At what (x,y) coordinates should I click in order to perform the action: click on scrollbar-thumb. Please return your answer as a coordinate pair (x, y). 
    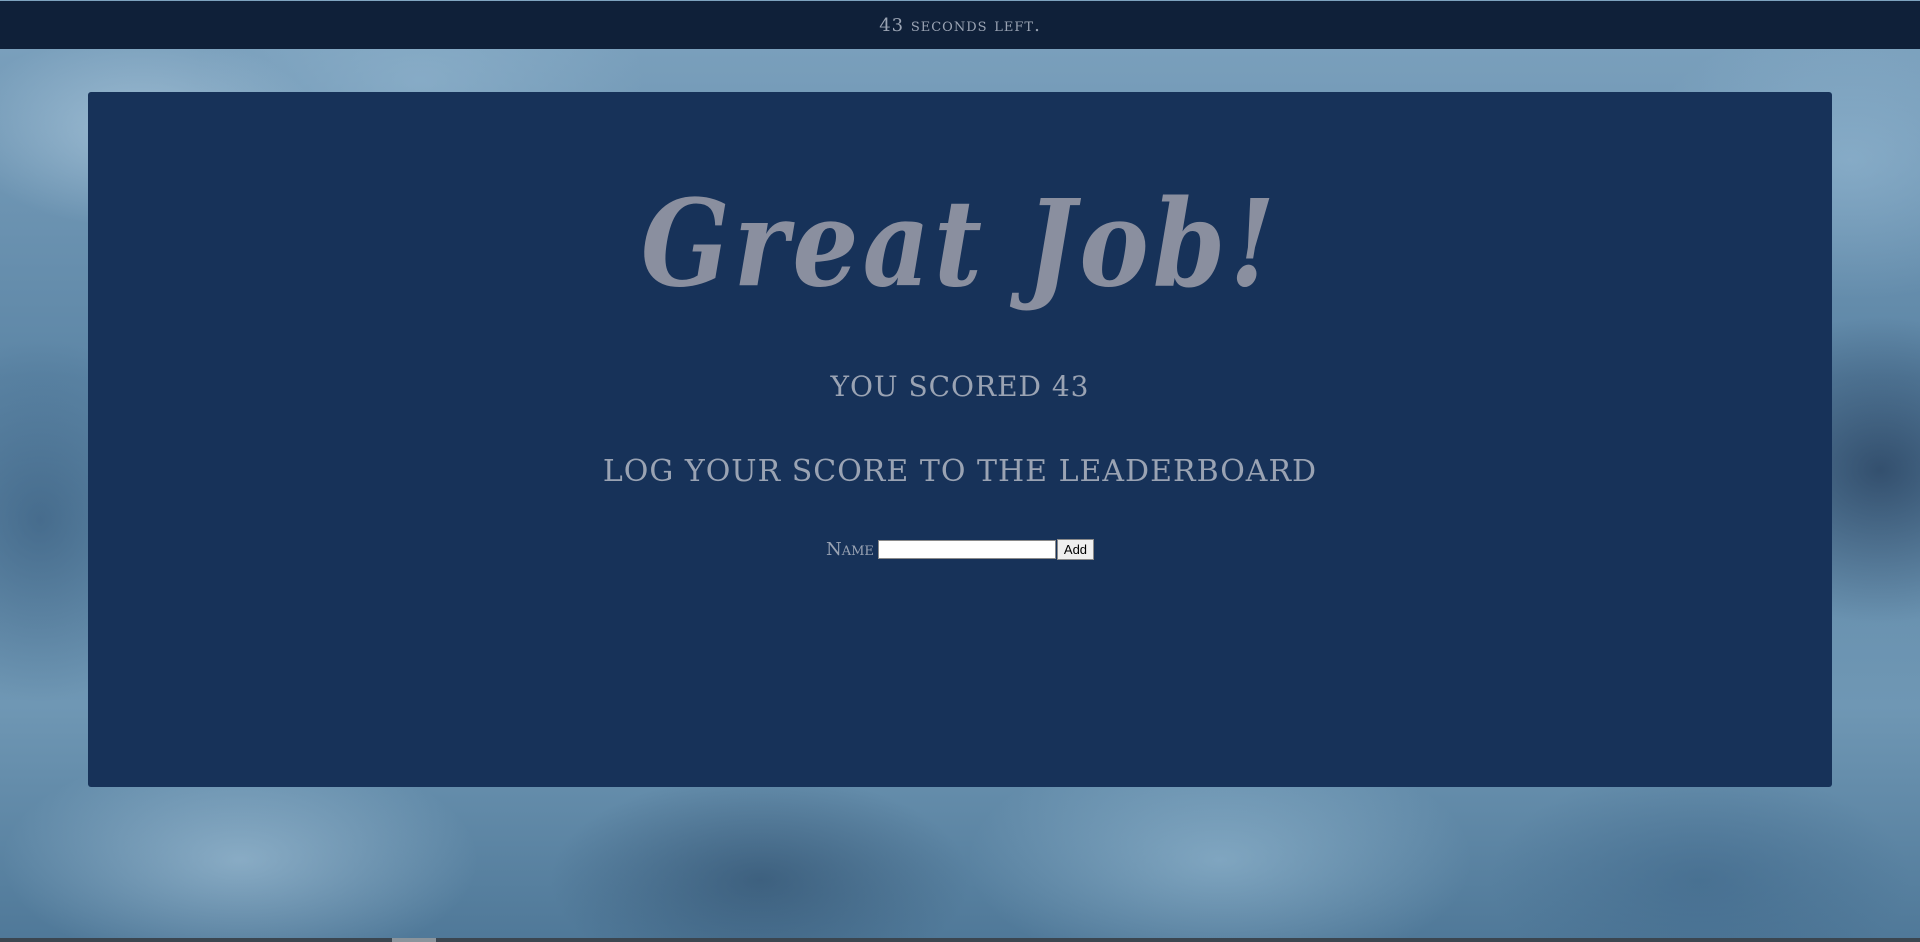
    Looking at the image, I should click on (414, 940).